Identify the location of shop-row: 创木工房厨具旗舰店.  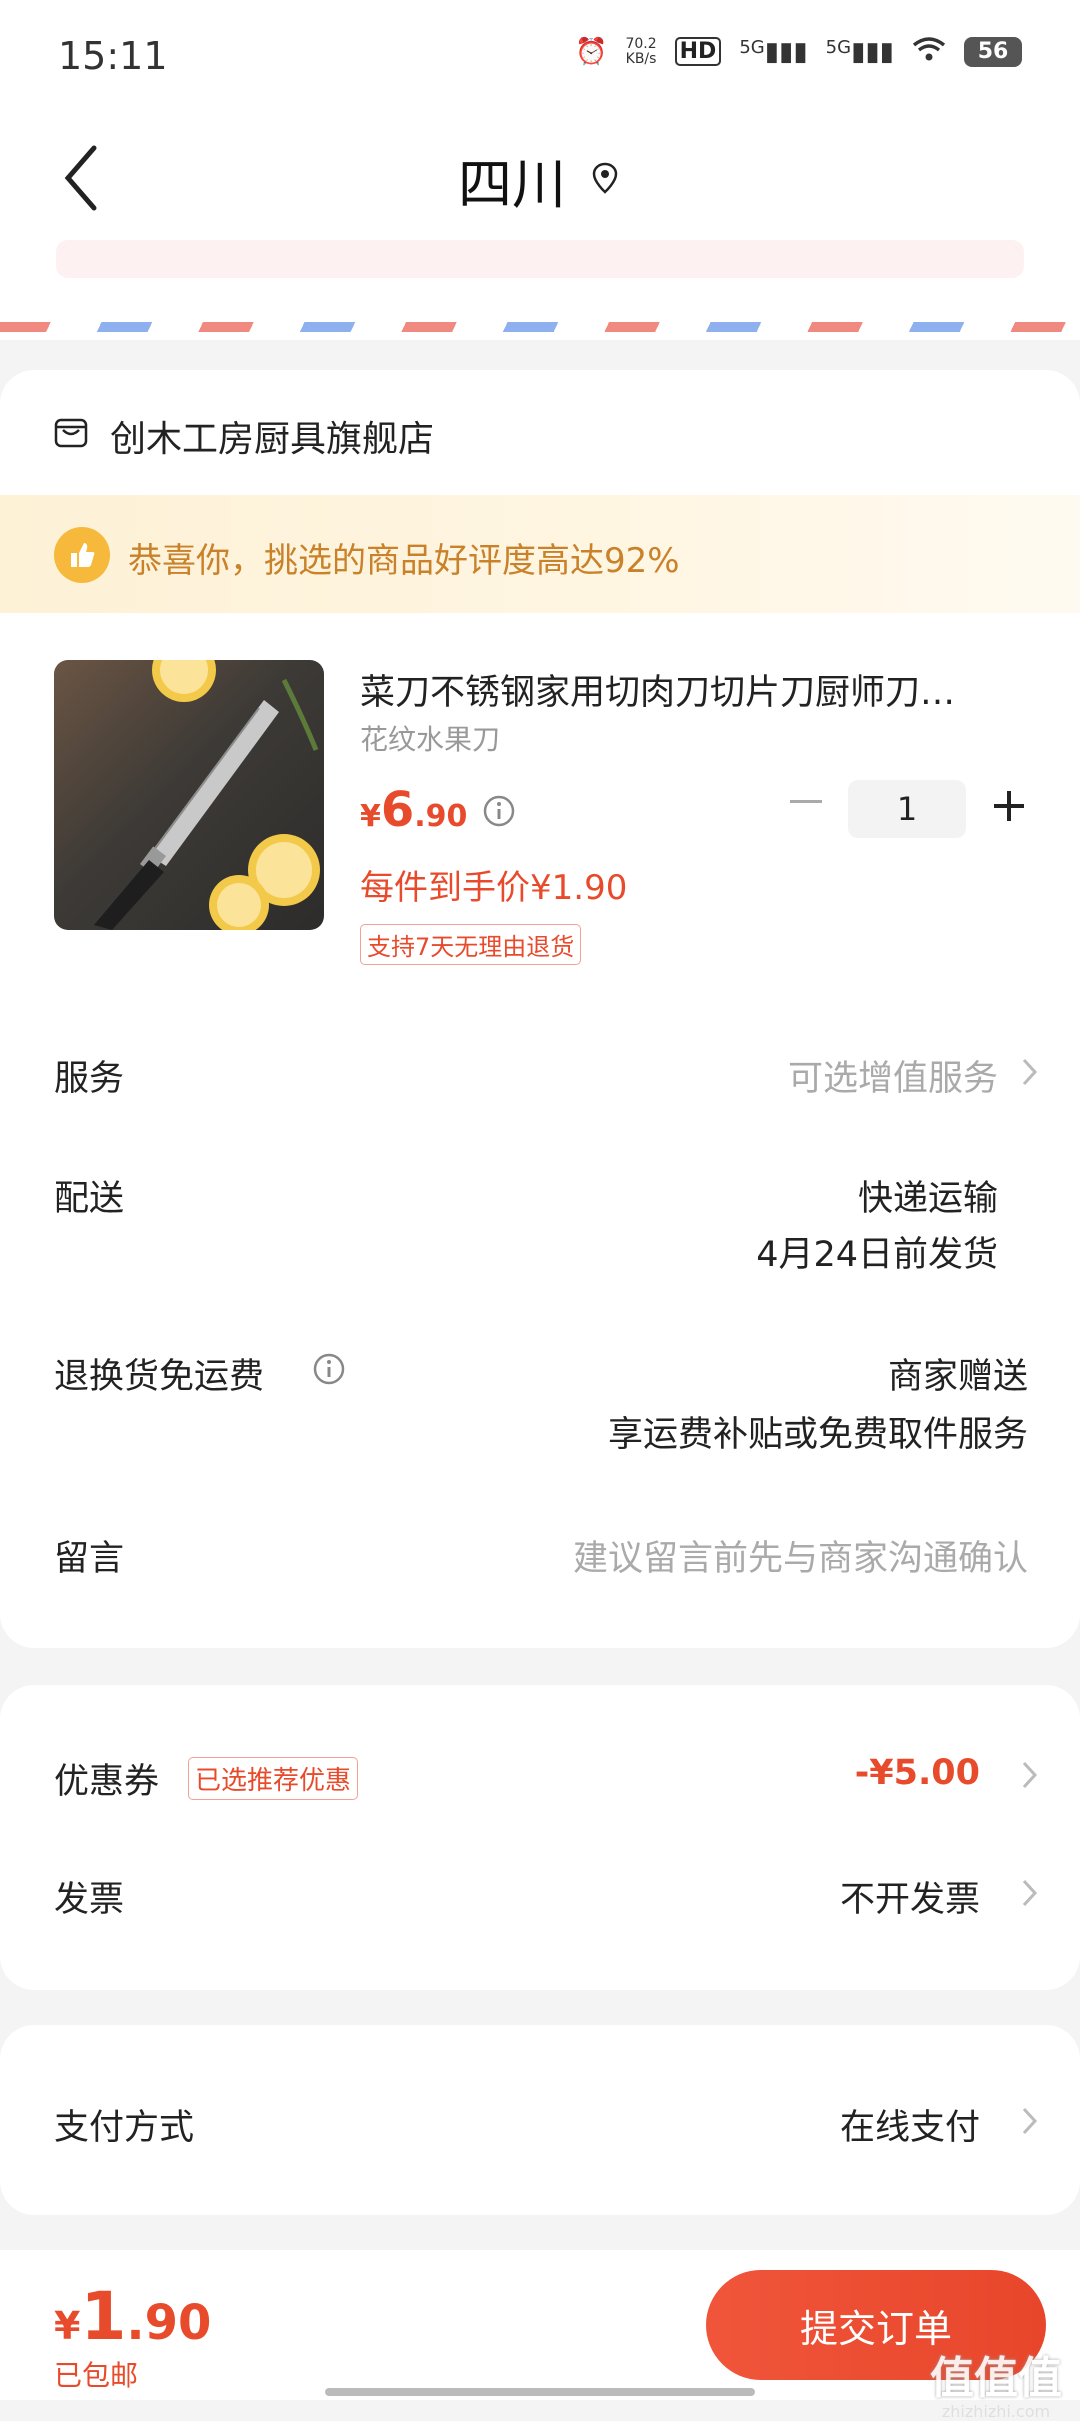
(243, 436).